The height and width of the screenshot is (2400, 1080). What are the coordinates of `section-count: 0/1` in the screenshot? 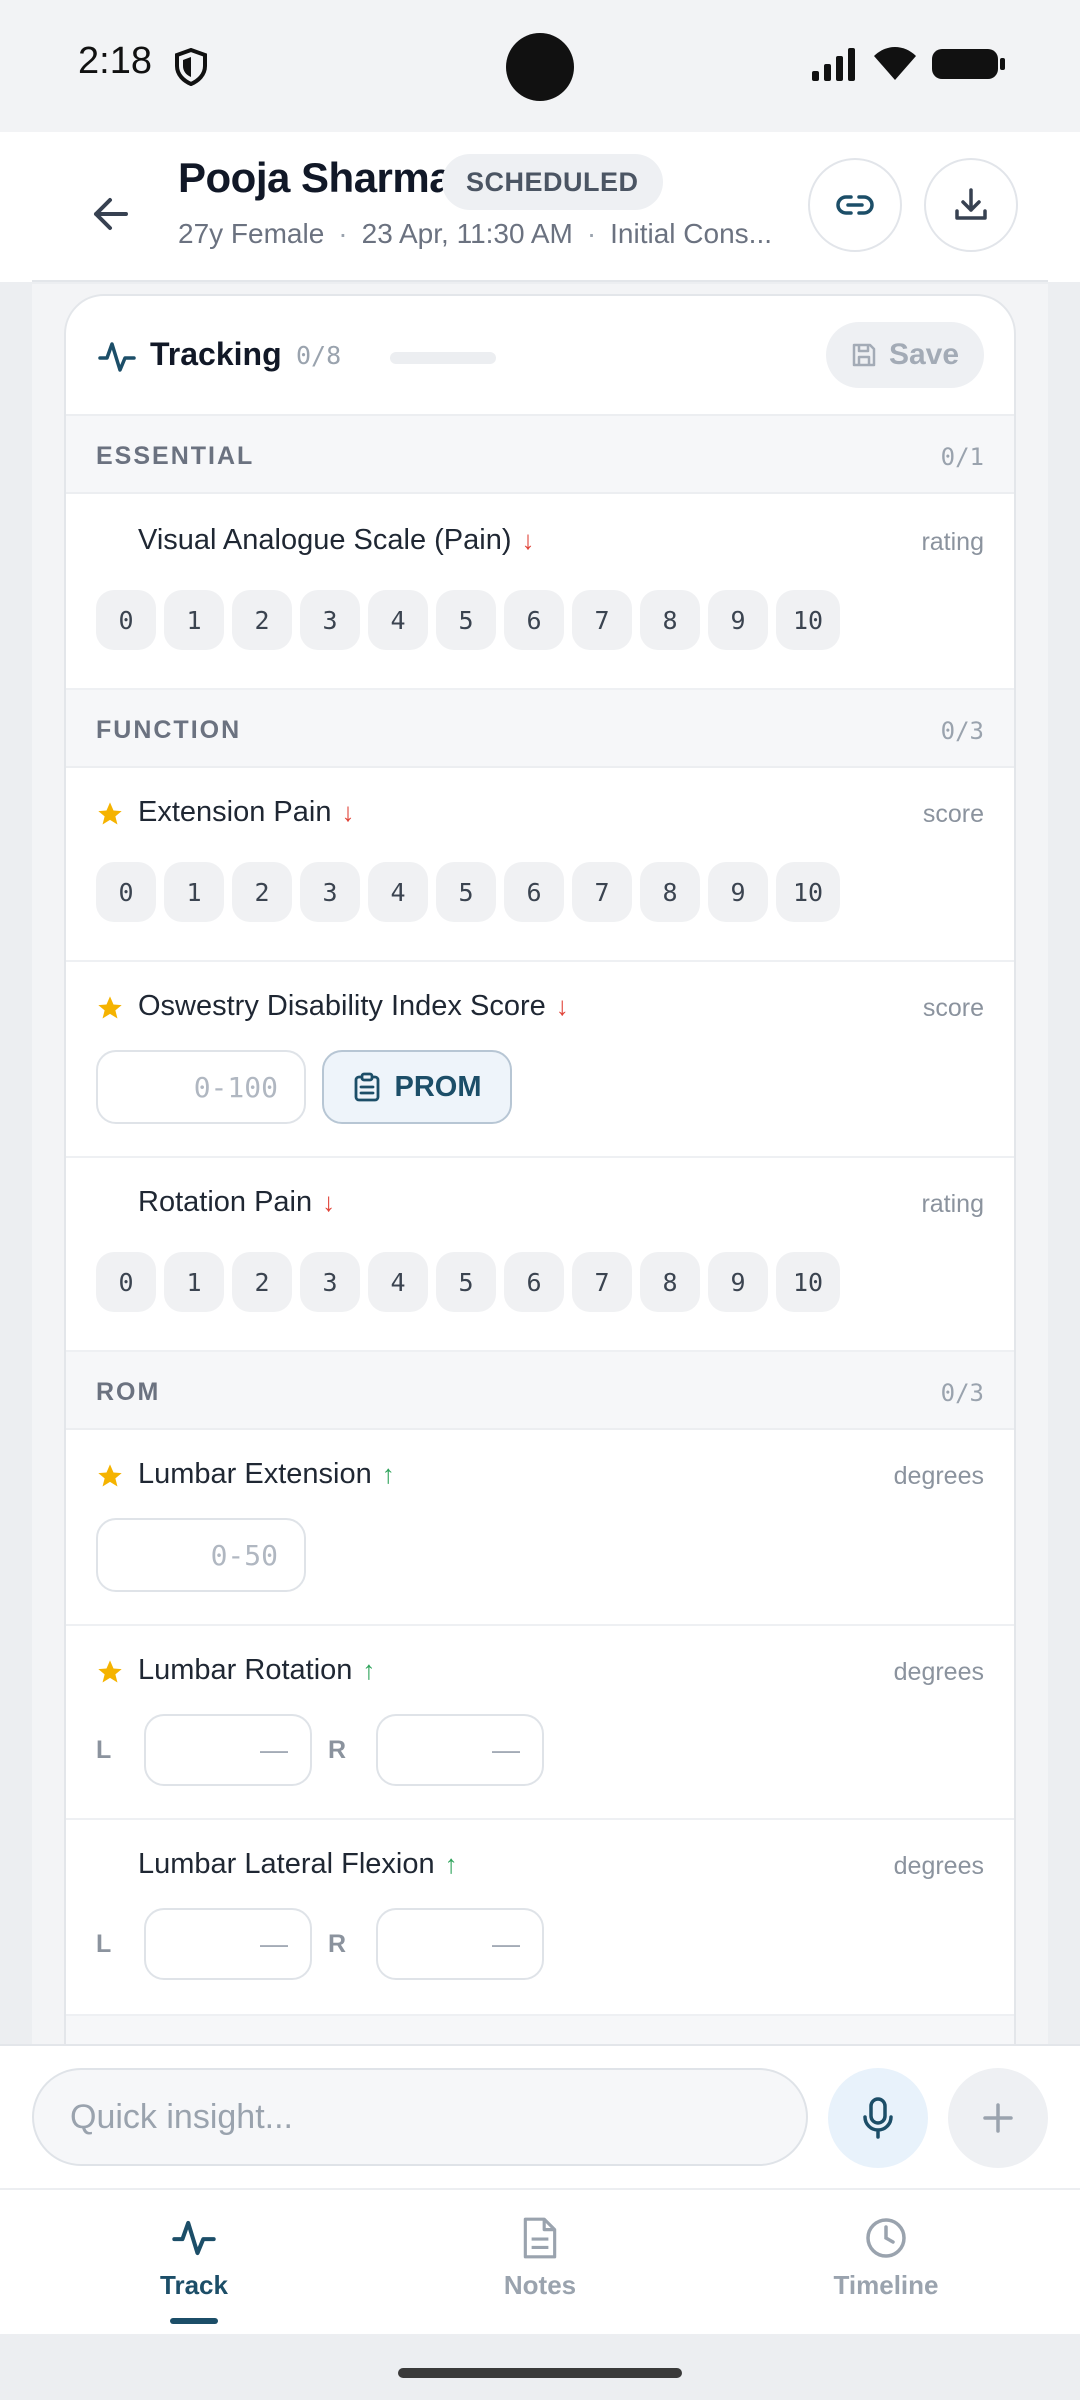 It's located at (962, 457).